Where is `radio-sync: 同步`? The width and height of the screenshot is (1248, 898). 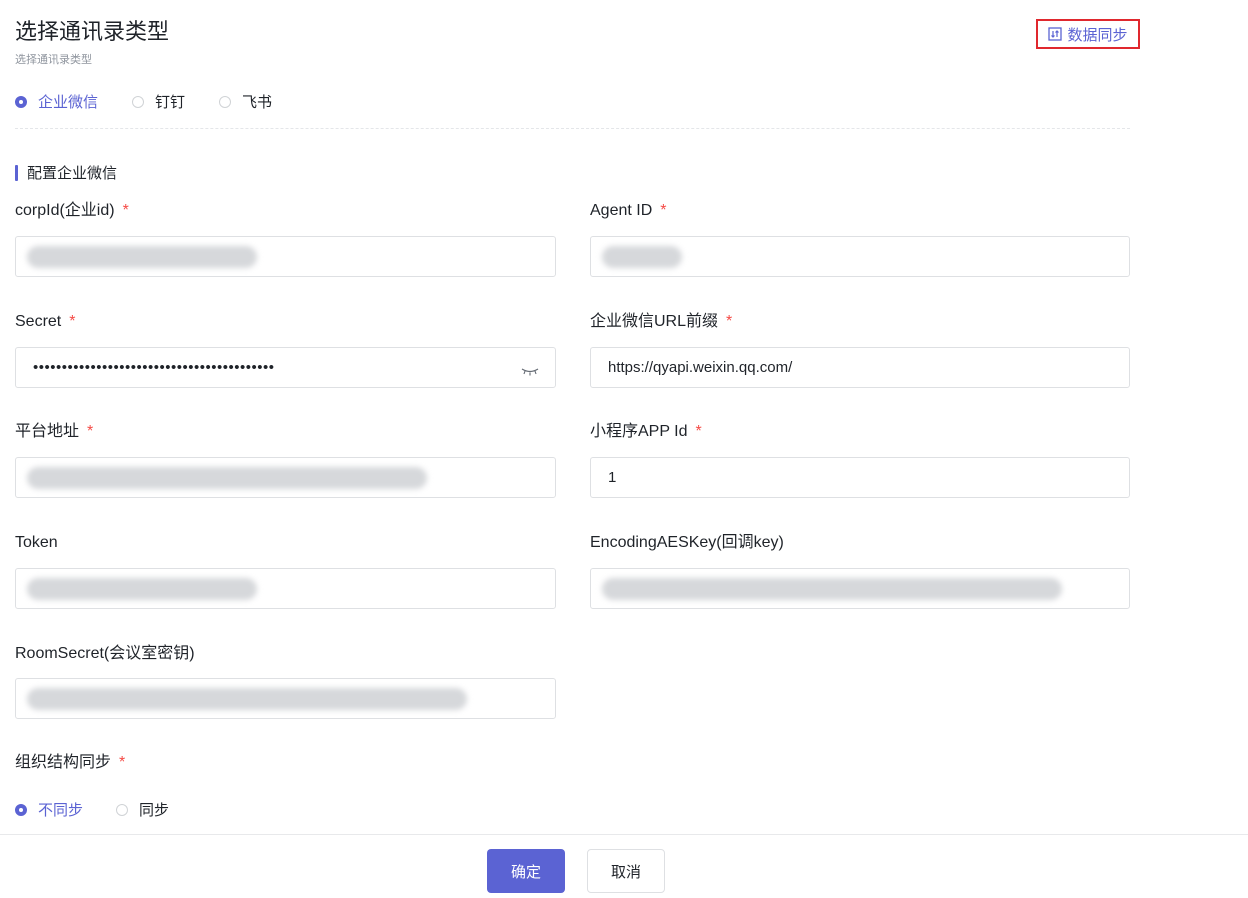 radio-sync: 同步 is located at coordinates (142, 809).